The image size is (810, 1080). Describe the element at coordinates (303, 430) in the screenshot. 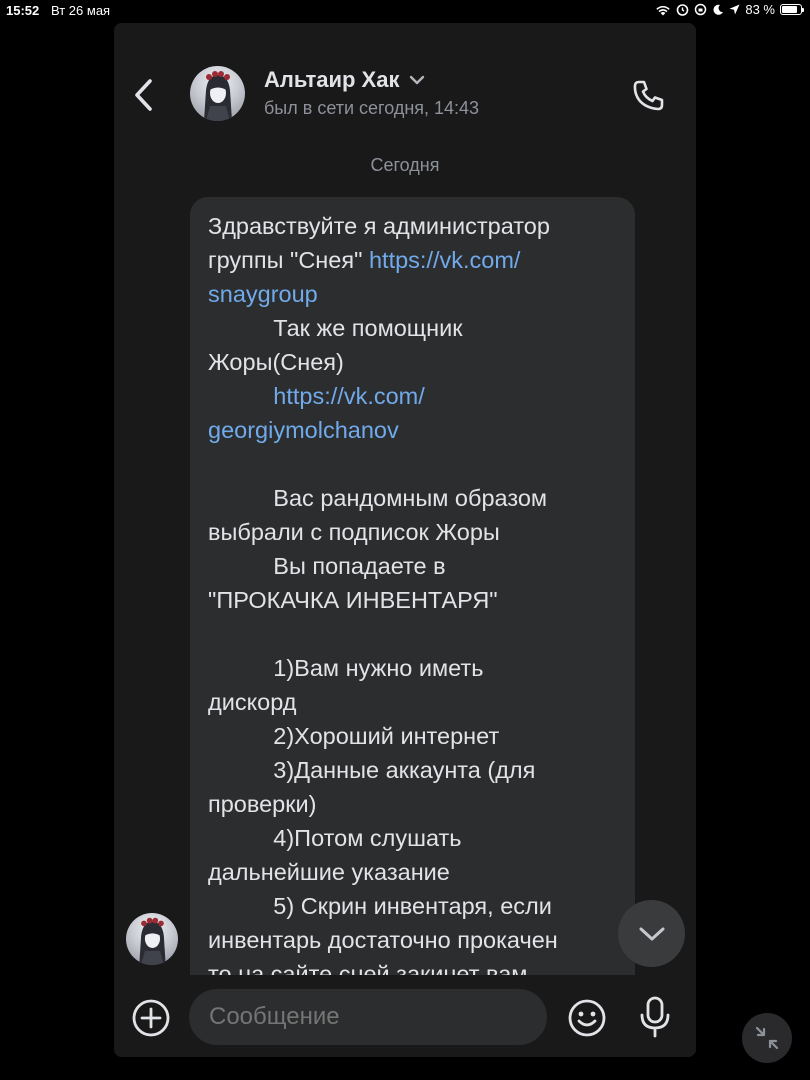

I see `message-link: georgiymolchanov` at that location.